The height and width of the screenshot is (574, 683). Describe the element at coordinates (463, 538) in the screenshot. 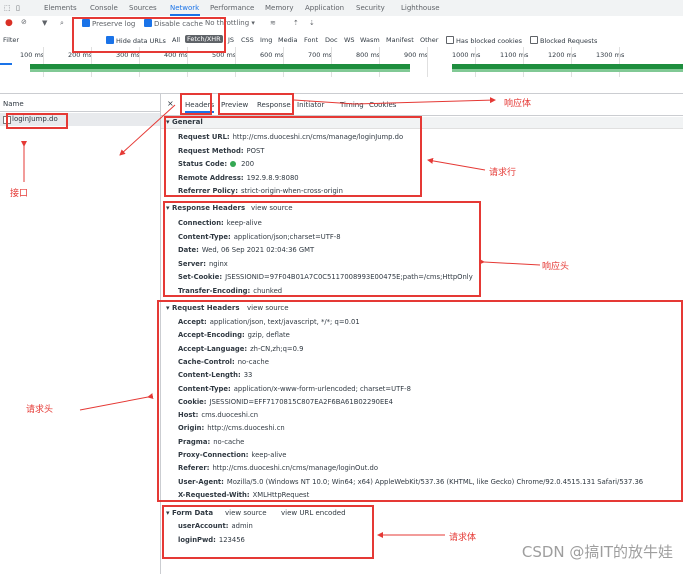

I see `annotation-request-body: 请求体` at that location.